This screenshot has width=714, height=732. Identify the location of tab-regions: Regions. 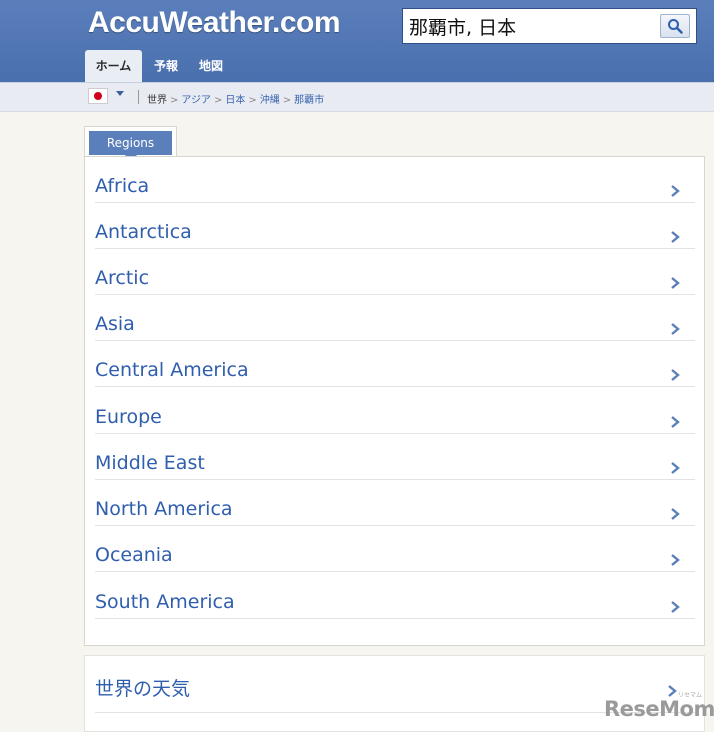
(130, 146).